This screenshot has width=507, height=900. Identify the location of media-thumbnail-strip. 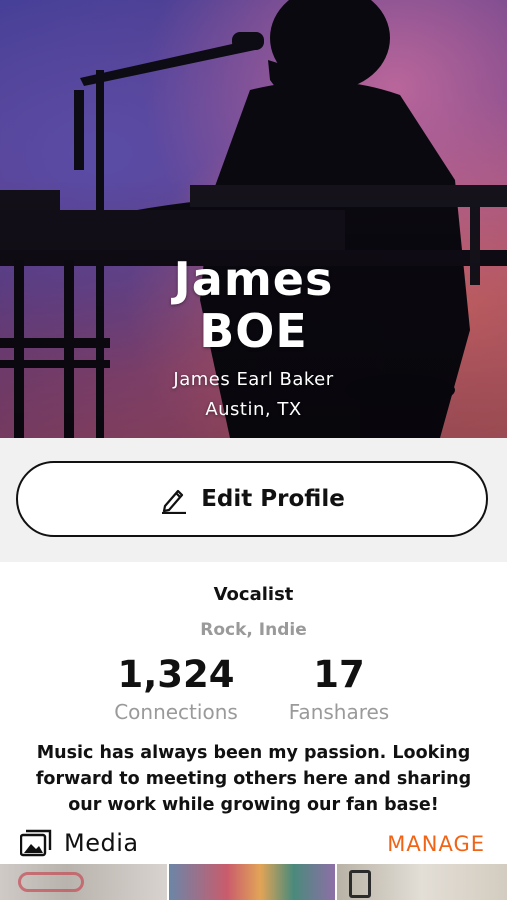
(253, 882).